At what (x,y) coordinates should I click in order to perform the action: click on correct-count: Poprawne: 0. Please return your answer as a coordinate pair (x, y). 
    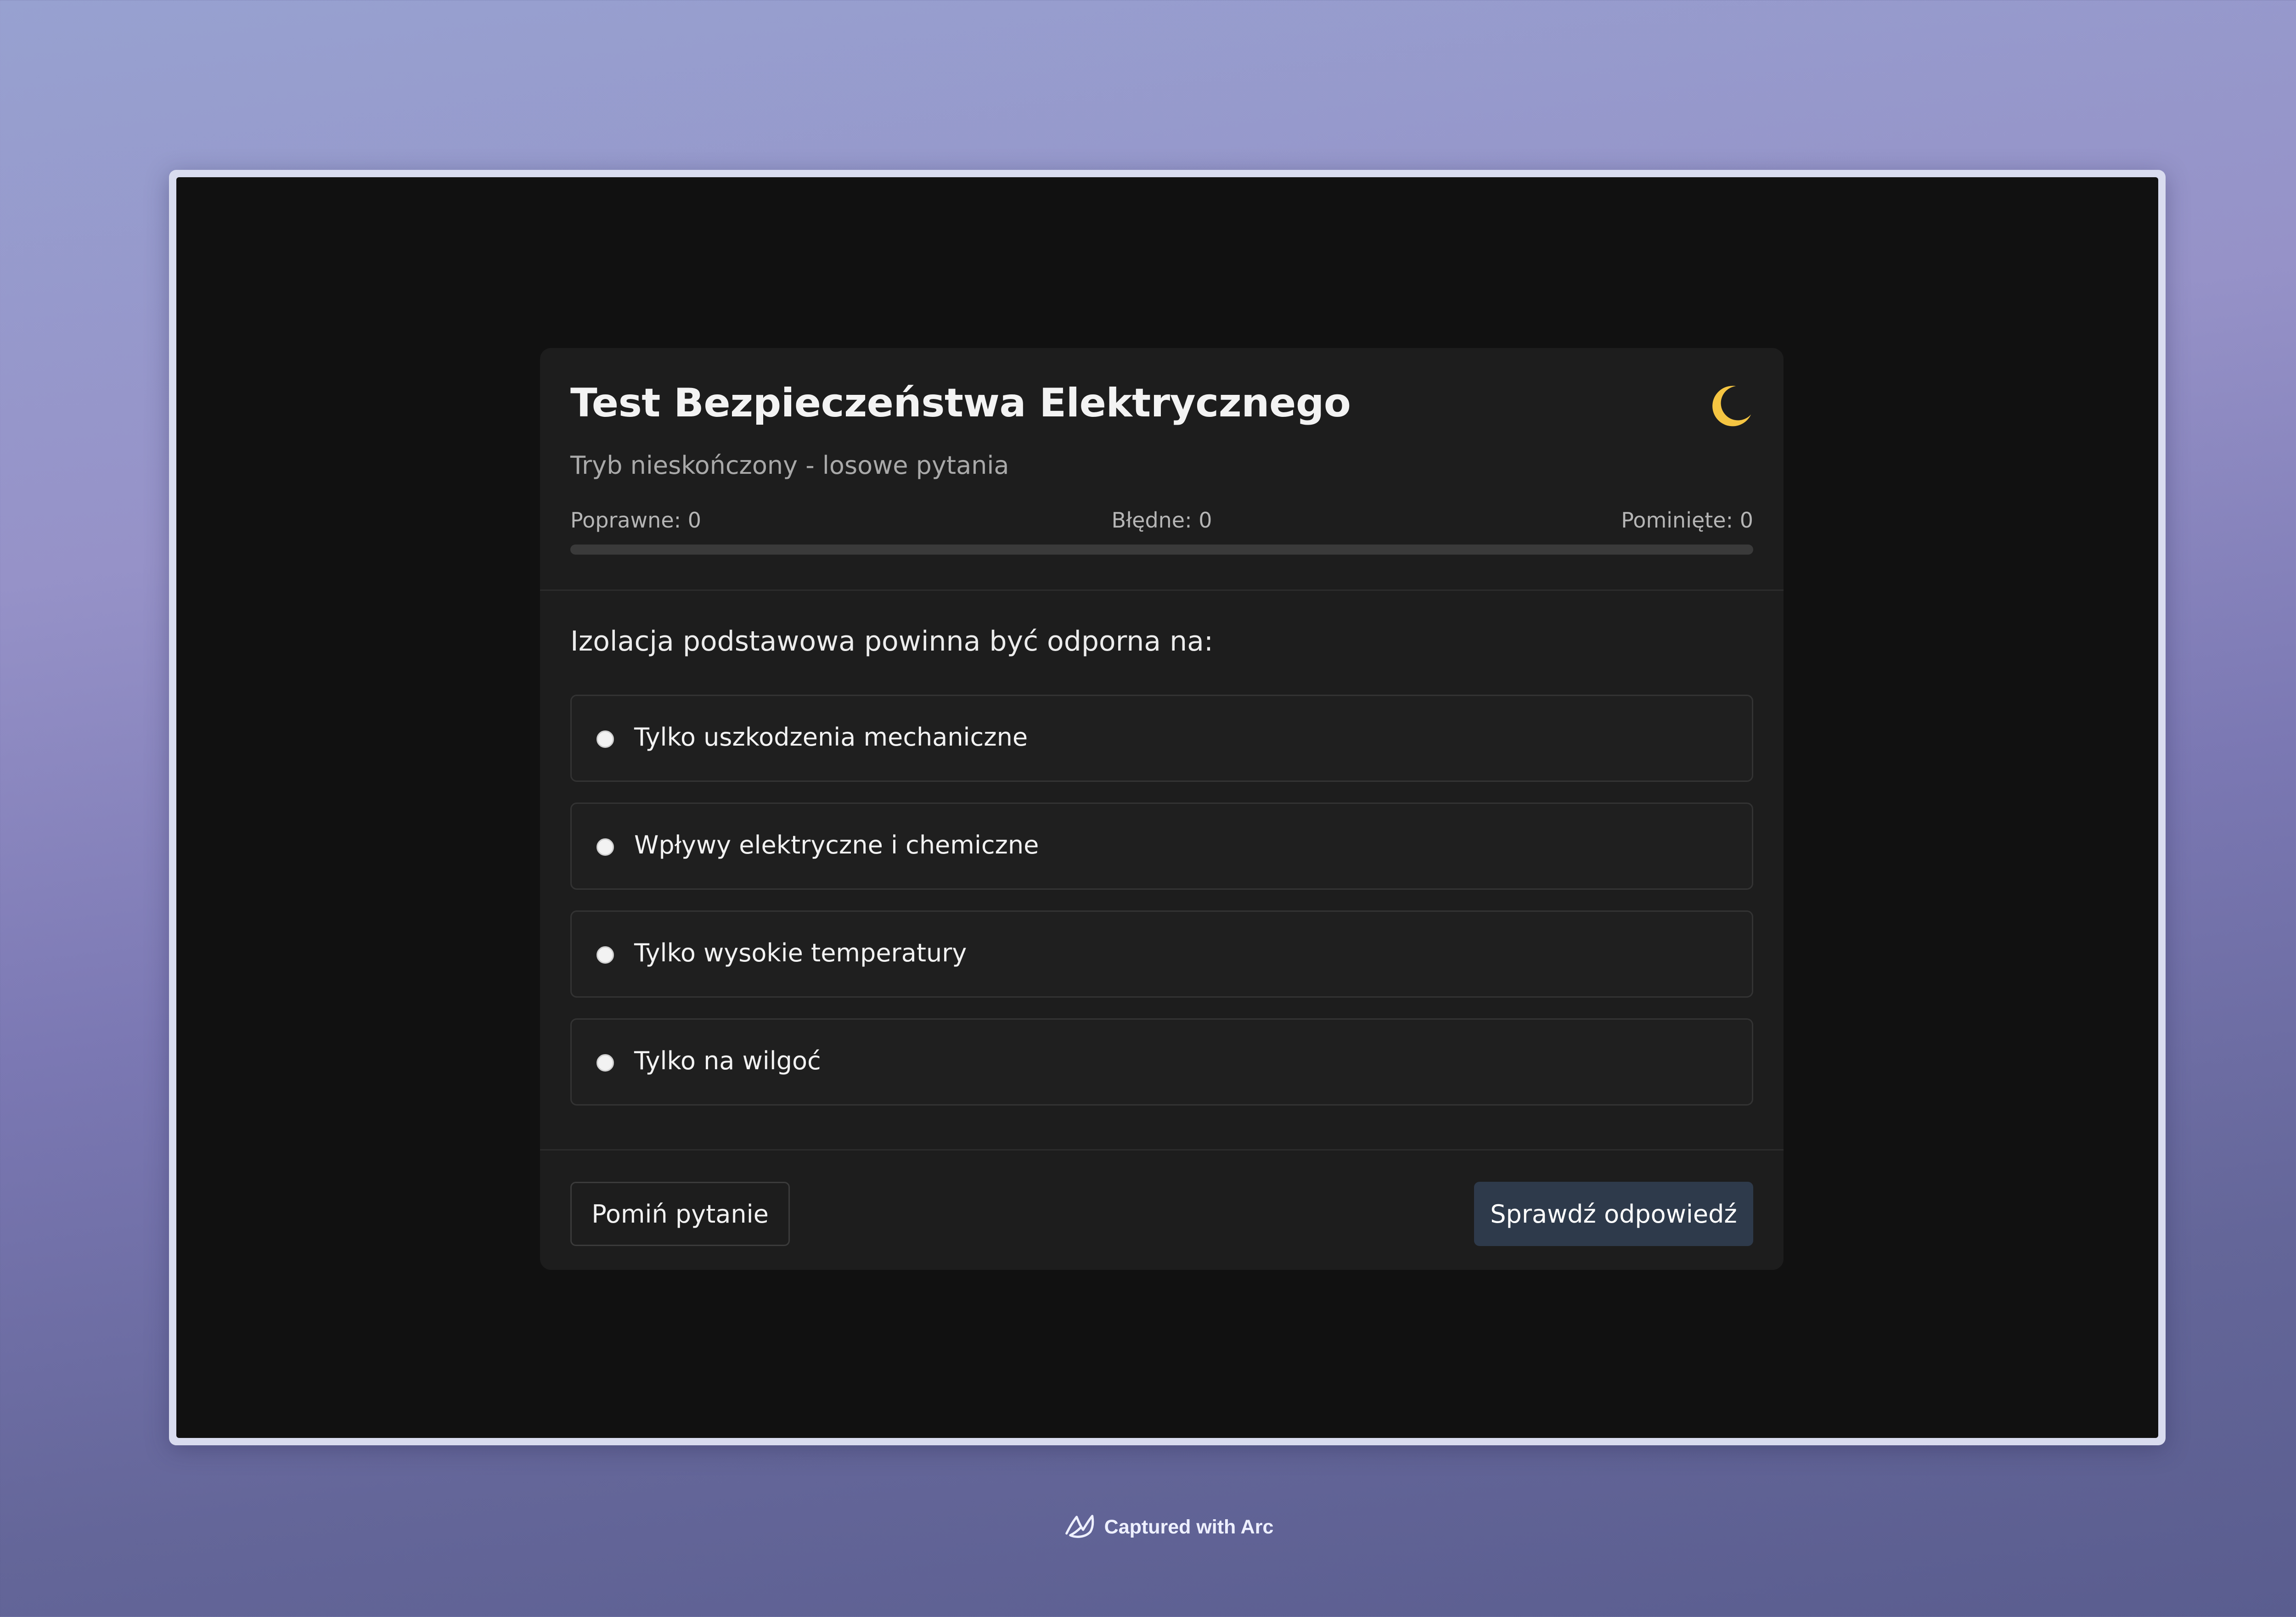
    Looking at the image, I should click on (636, 520).